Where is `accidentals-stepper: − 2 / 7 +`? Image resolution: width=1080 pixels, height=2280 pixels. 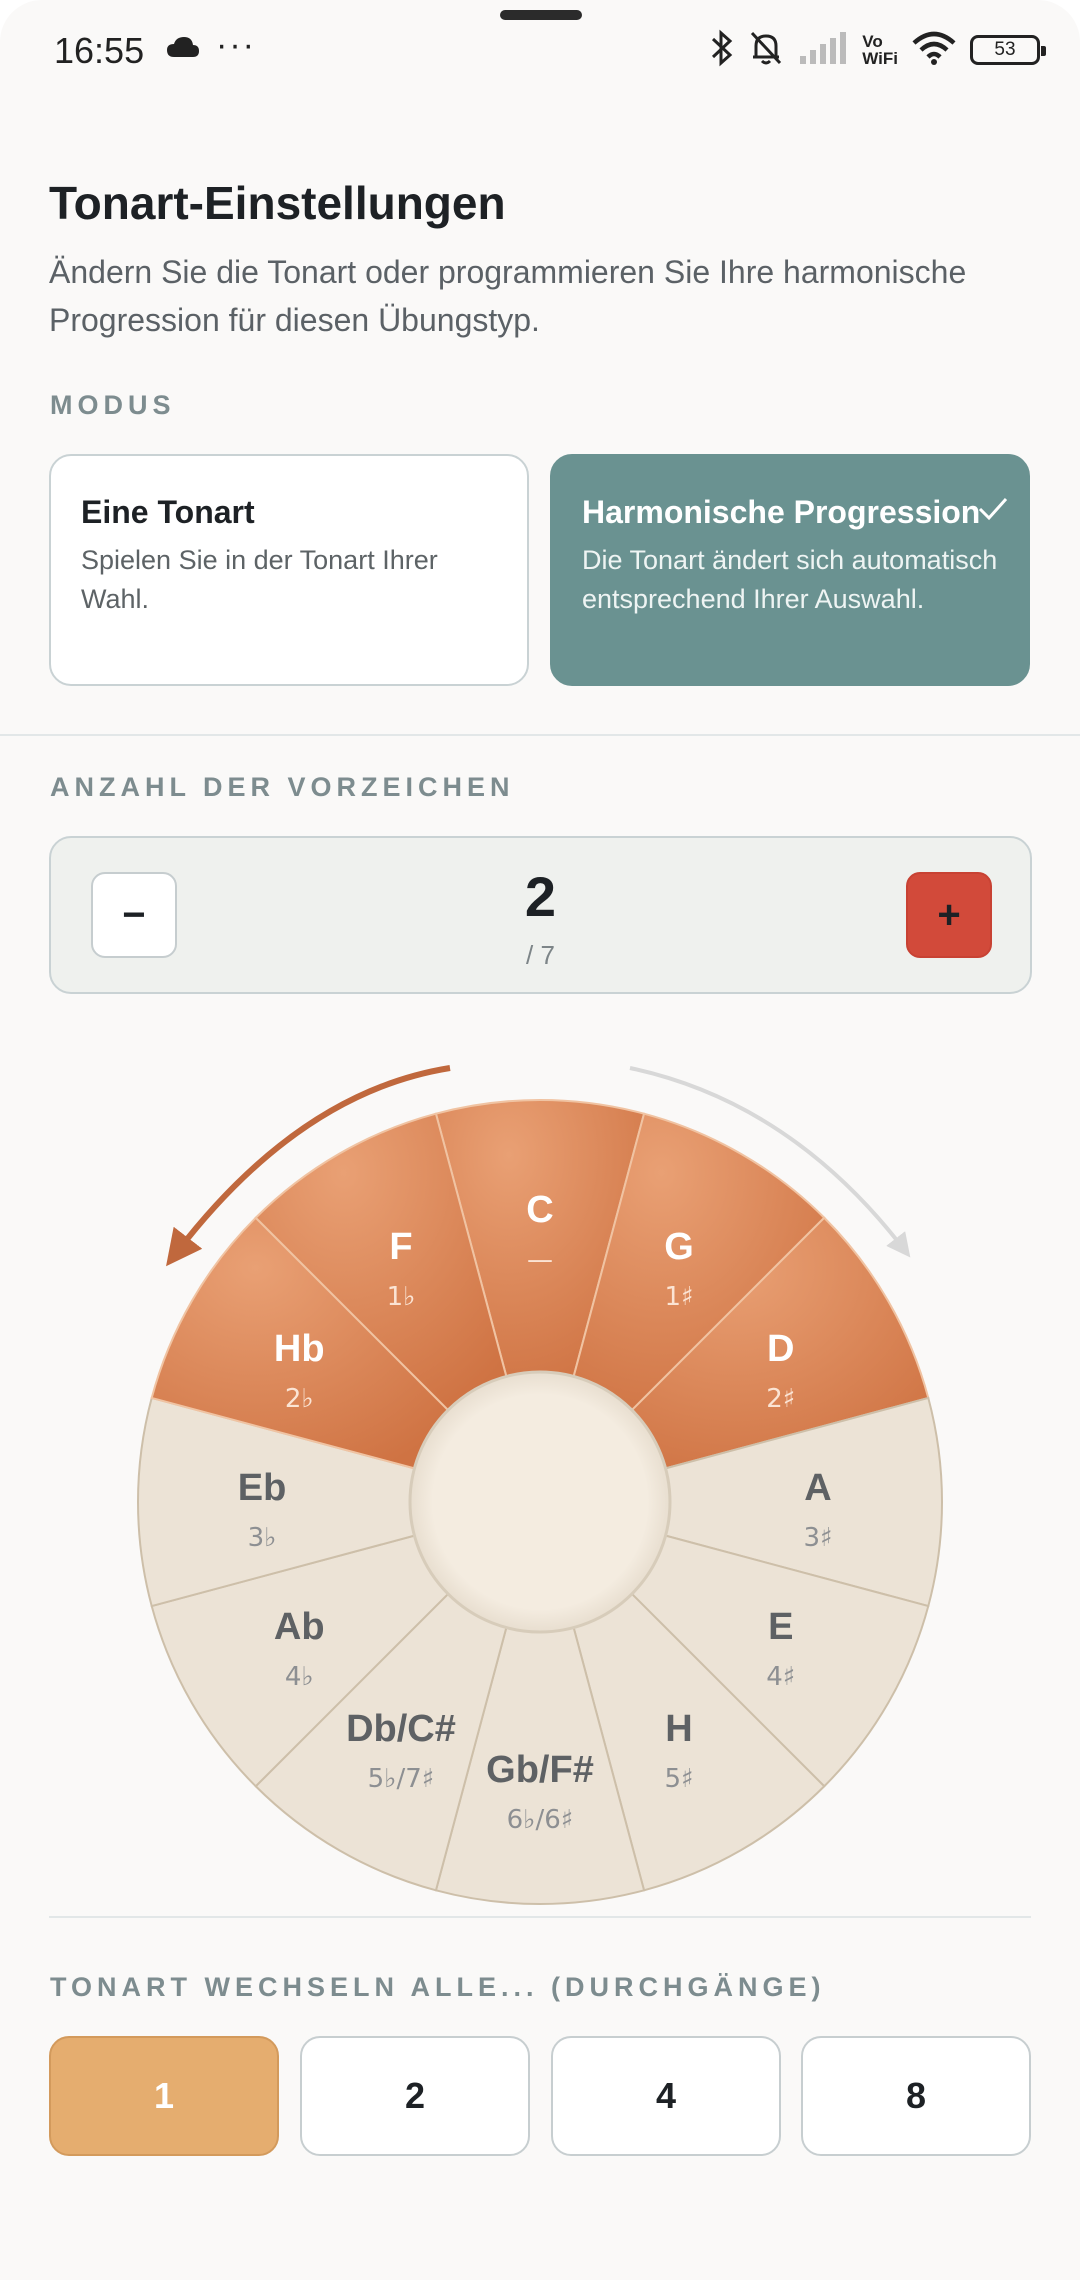
accidentals-stepper: − 2 / 7 + is located at coordinates (540, 915).